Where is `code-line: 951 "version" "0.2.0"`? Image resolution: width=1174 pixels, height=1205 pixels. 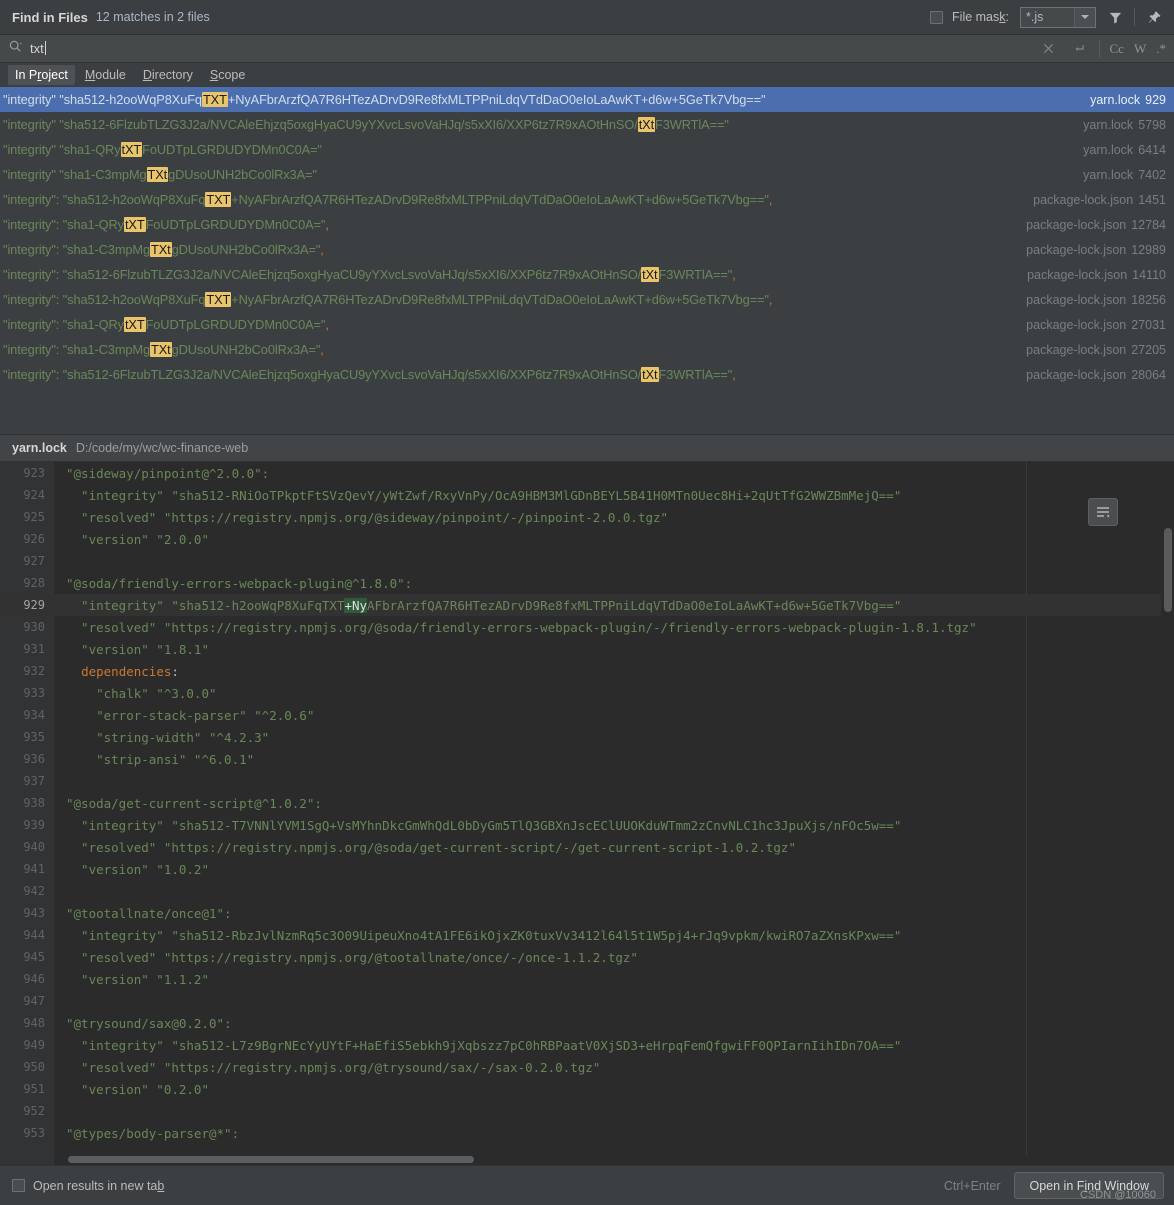 code-line: 951 "version" "0.2.0" is located at coordinates (587, 1089).